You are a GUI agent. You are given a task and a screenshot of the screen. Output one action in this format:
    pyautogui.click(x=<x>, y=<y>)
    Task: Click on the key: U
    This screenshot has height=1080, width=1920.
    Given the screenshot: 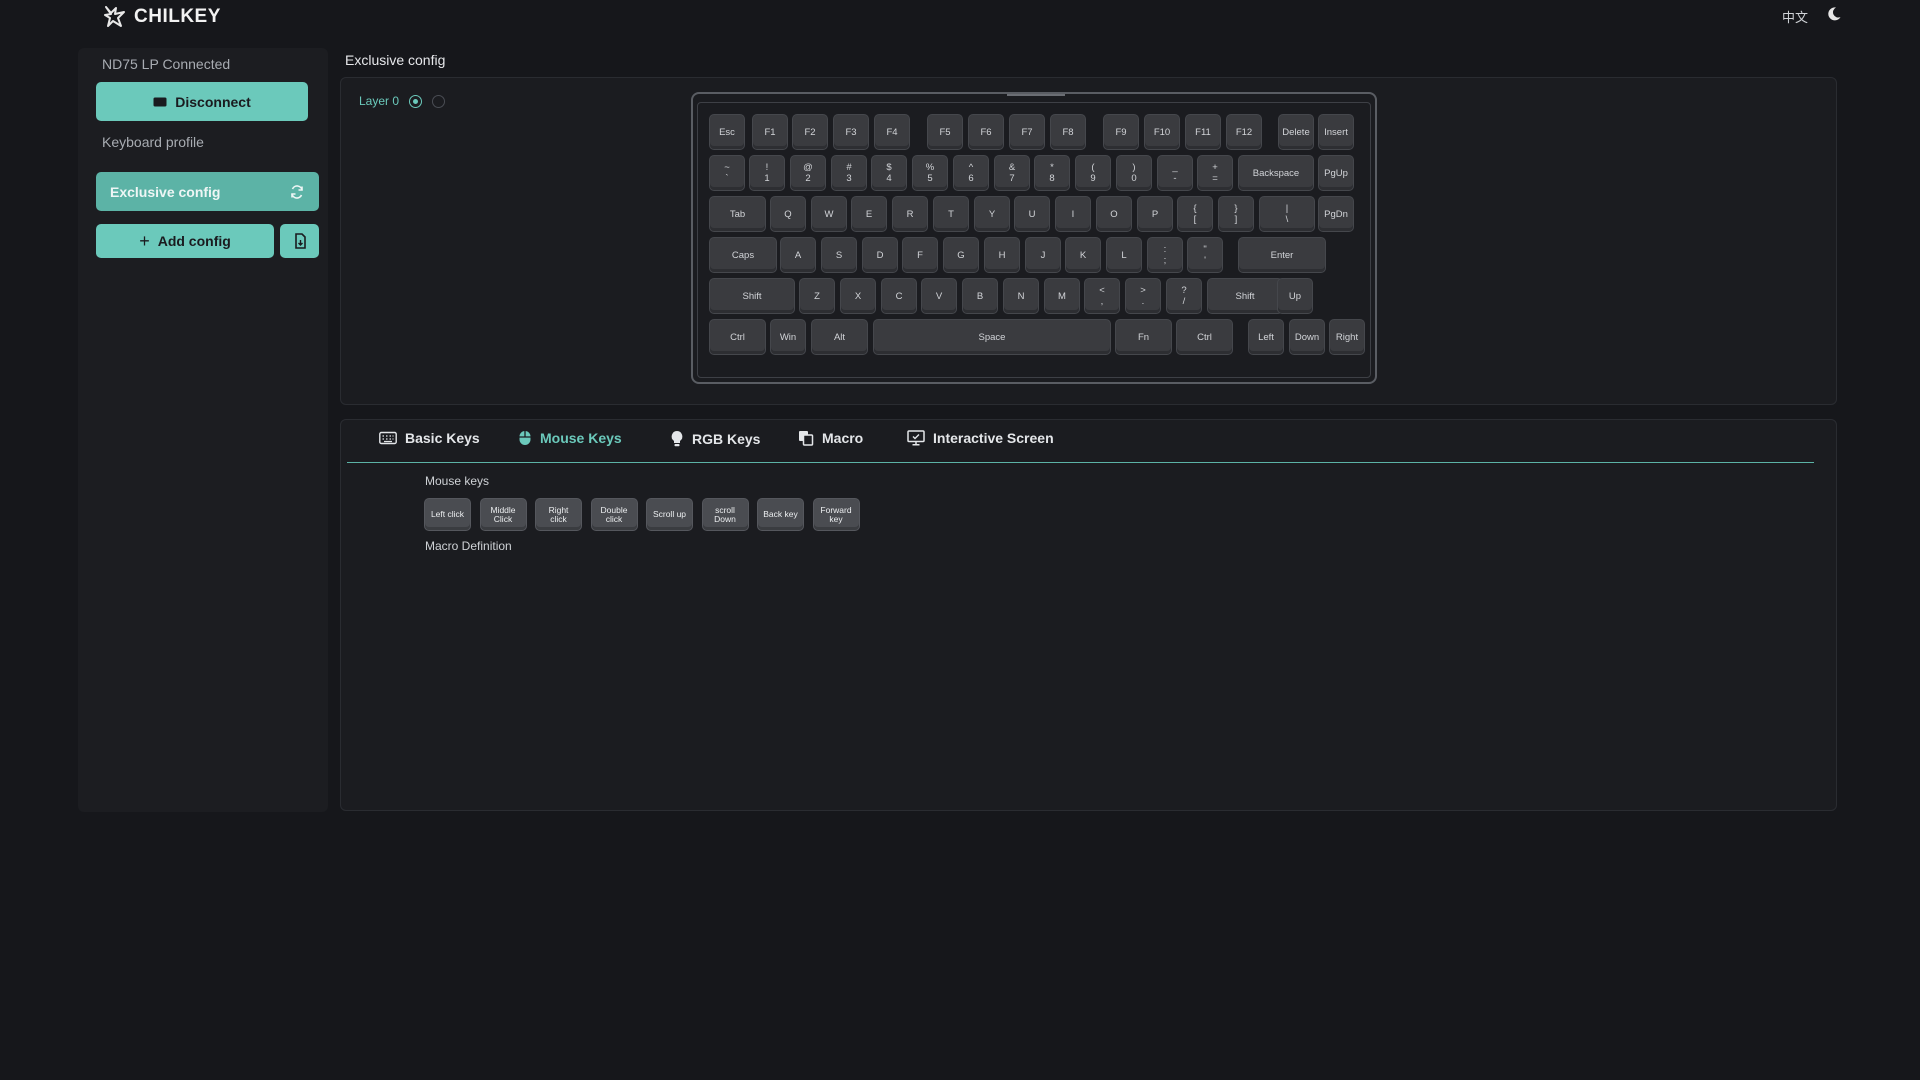 What is the action you would take?
    pyautogui.click(x=1032, y=214)
    